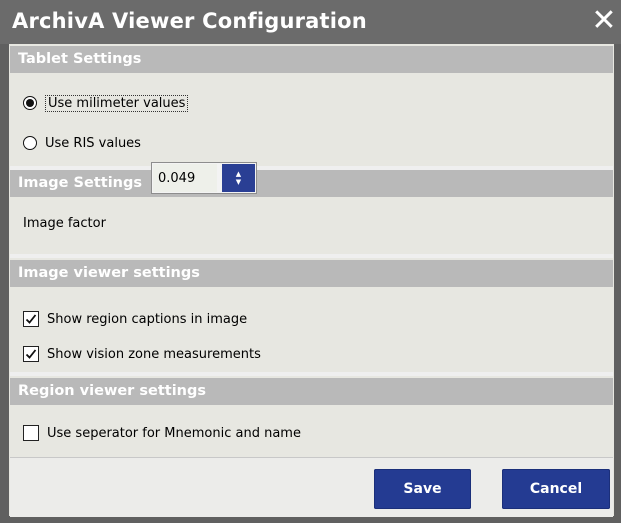 Image resolution: width=621 pixels, height=523 pixels. Describe the element at coordinates (604, 21) in the screenshot. I see `close-icon: ✕` at that location.